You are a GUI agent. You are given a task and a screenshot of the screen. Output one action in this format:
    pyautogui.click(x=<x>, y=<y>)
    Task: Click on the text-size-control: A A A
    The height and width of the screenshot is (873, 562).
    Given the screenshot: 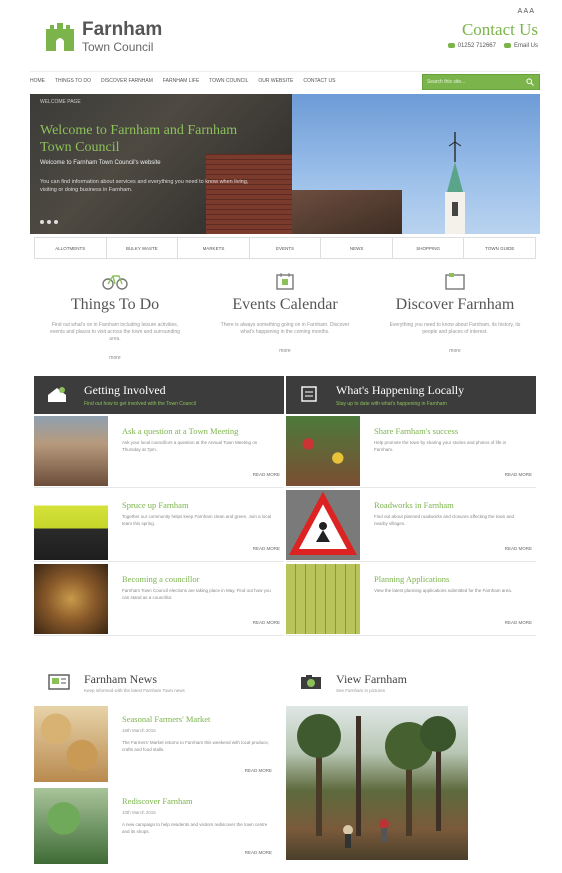 What is the action you would take?
    pyautogui.click(x=526, y=11)
    